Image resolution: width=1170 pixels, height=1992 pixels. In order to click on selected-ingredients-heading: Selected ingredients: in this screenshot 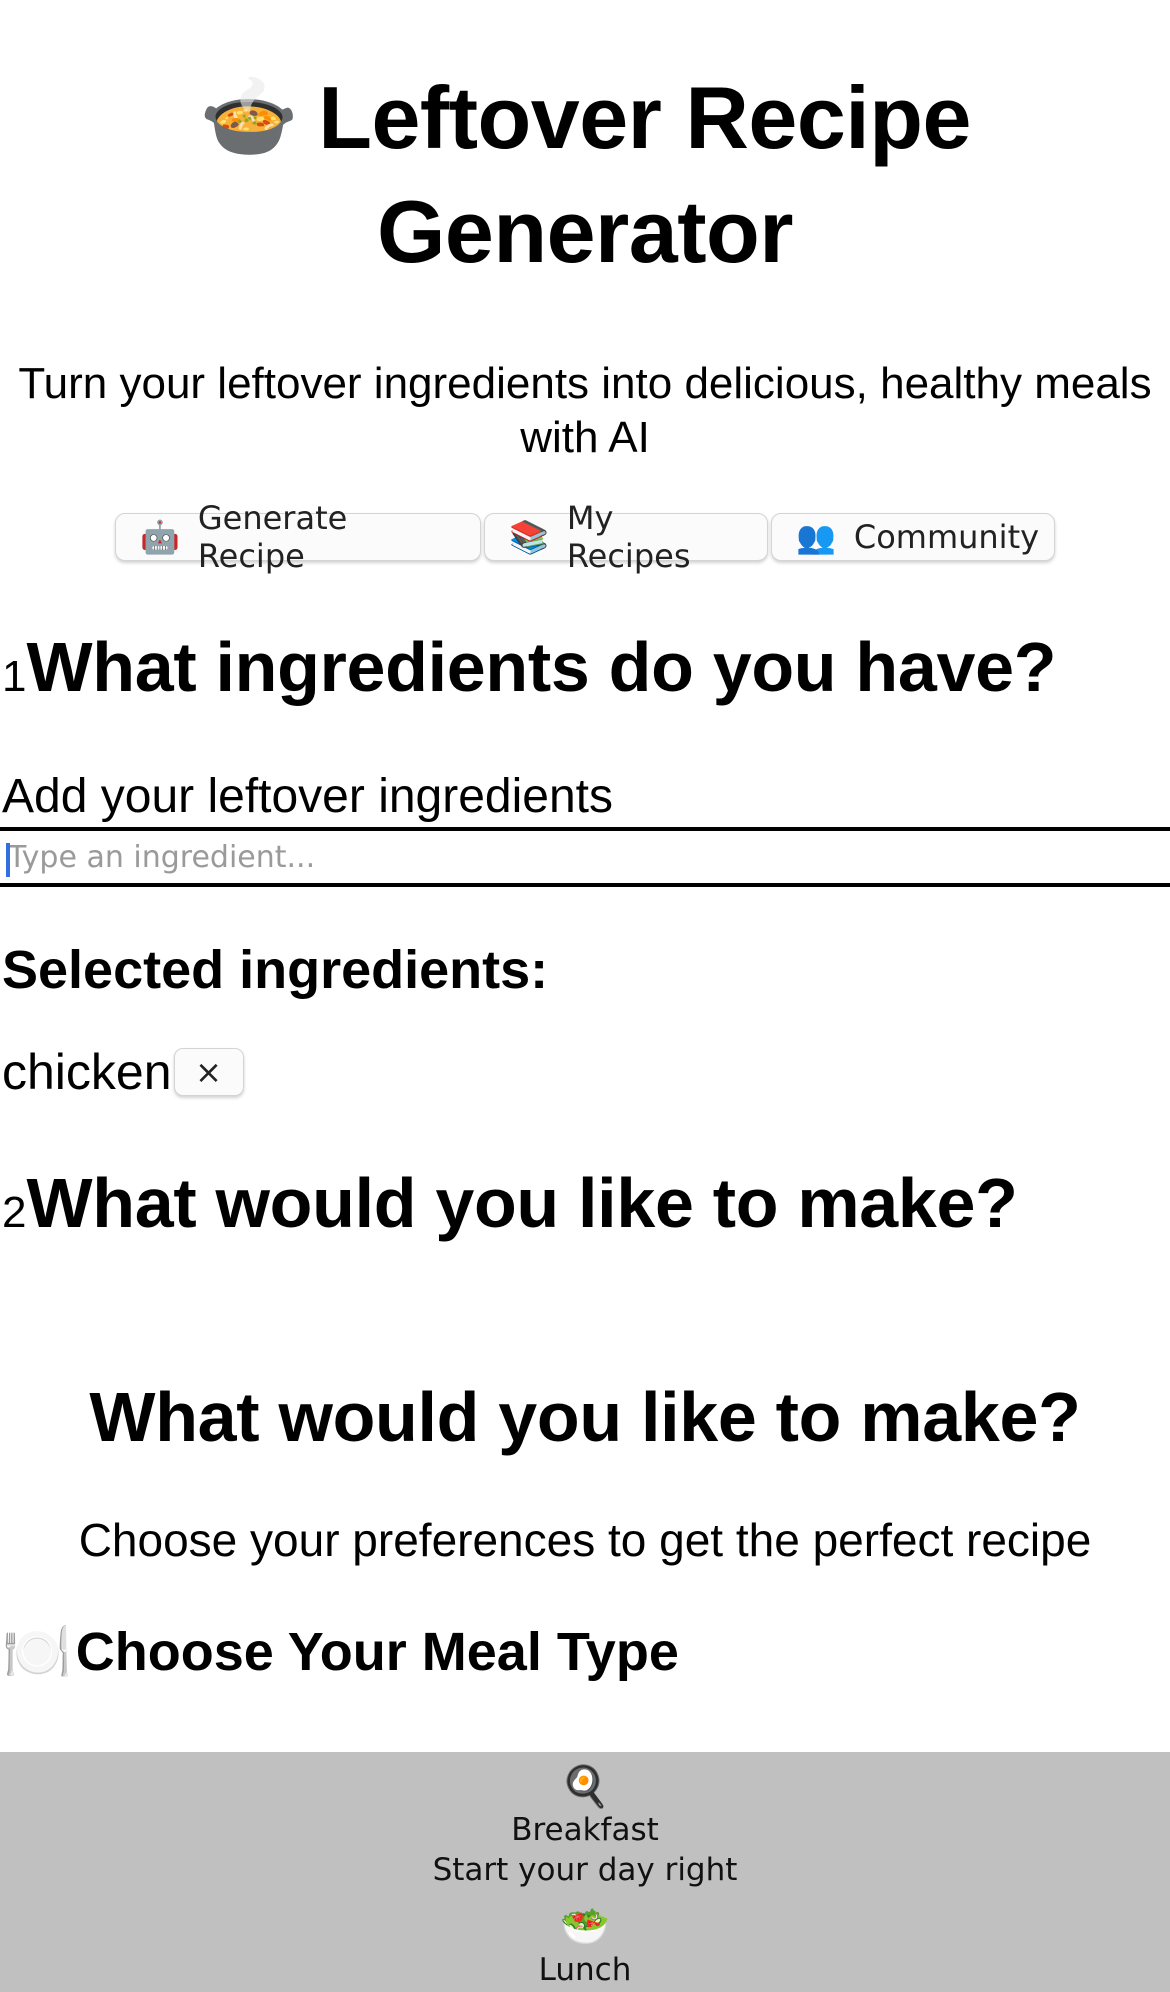, I will do `click(275, 970)`.